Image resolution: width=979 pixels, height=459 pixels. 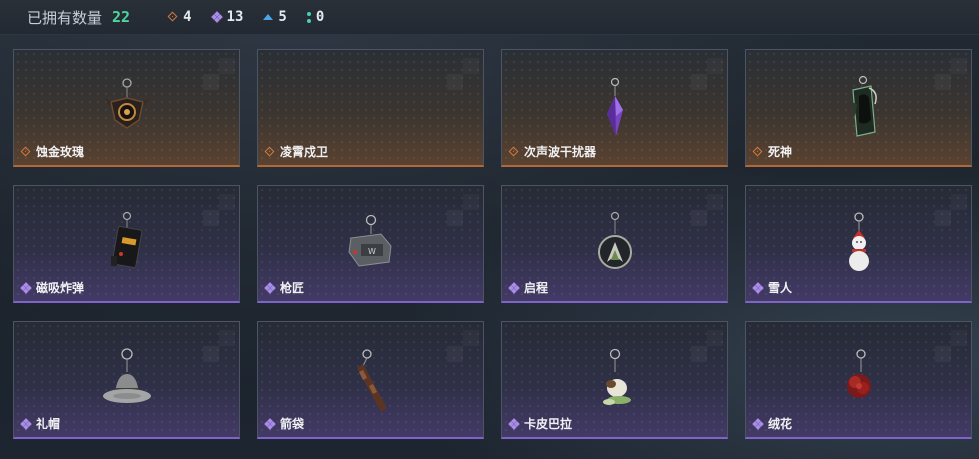 What do you see at coordinates (372, 251) in the screenshot?
I see `svg-text: W` at bounding box center [372, 251].